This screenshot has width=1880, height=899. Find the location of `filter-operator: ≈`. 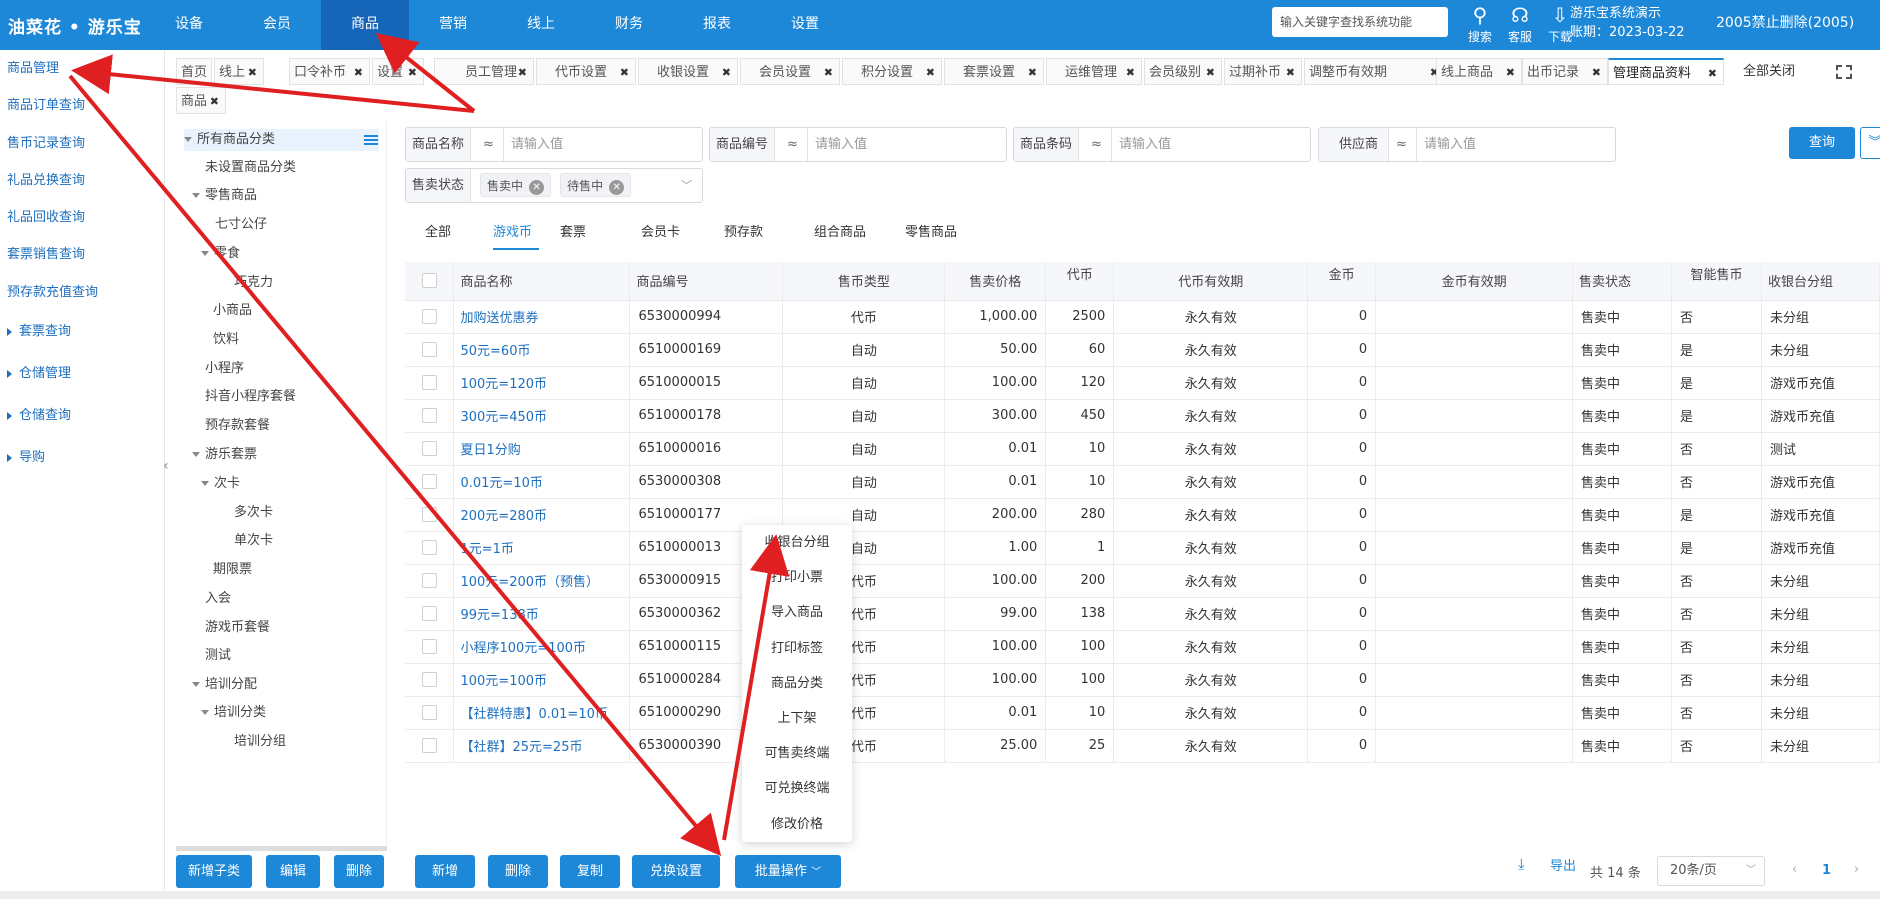

filter-operator: ≈ is located at coordinates (793, 144).